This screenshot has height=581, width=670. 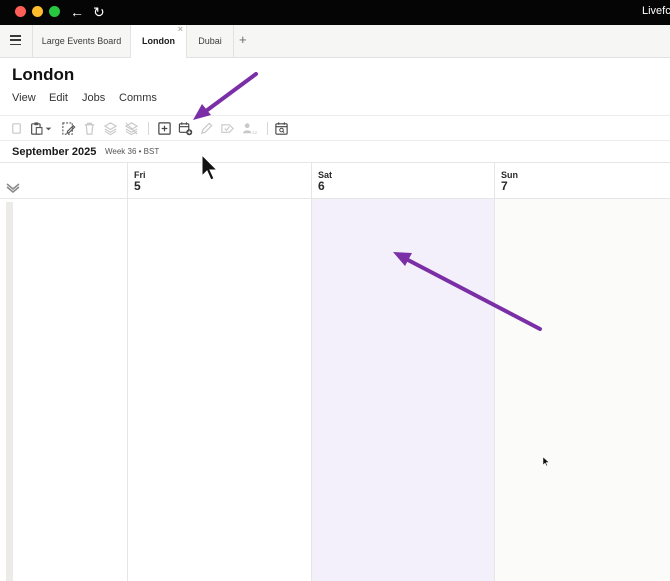 What do you see at coordinates (54, 152) in the screenshot?
I see `month-label: September 2025` at bounding box center [54, 152].